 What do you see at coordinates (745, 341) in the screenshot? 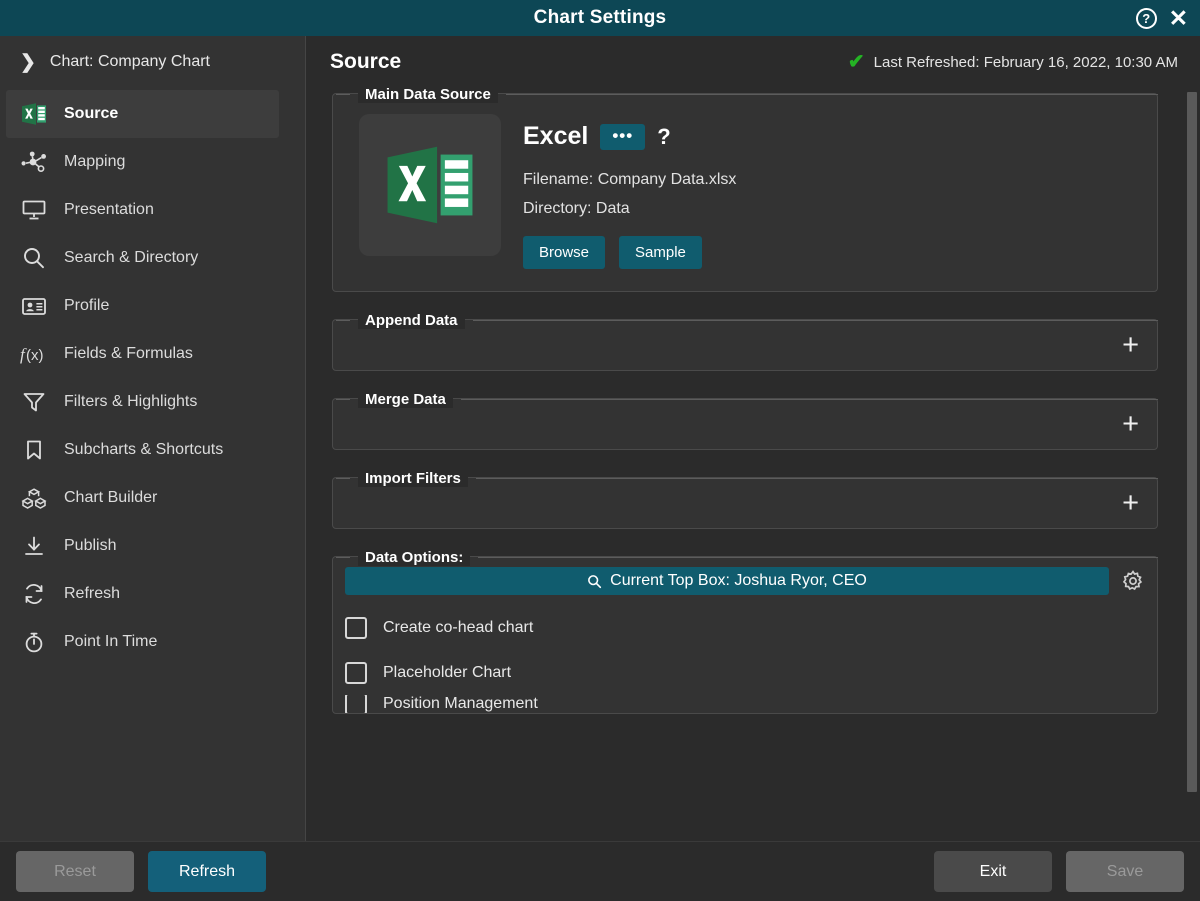
I see `append-data-group: Append Data +` at bounding box center [745, 341].